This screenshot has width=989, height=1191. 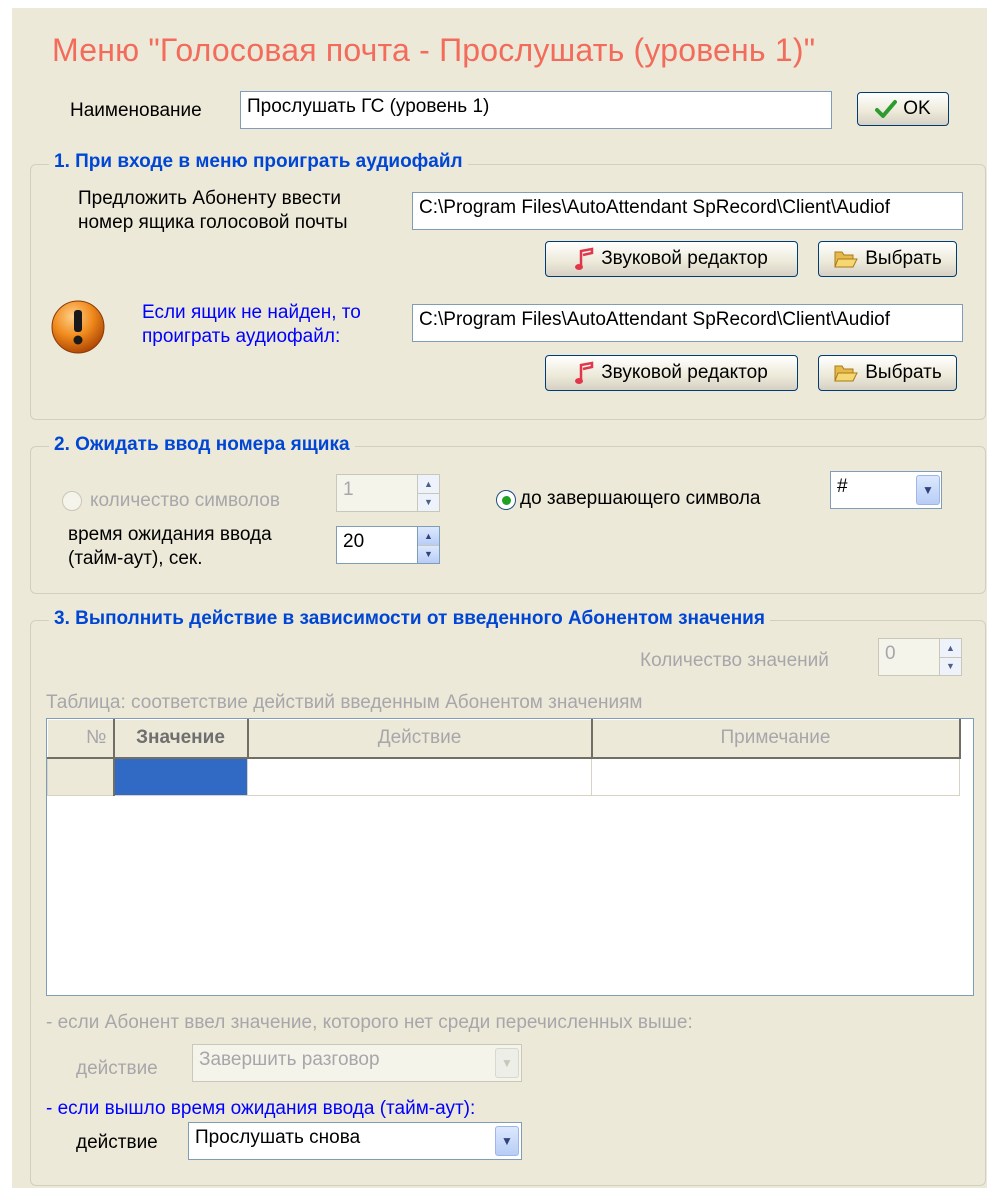 What do you see at coordinates (377, 545) in the screenshot?
I see `timeout-input: 20` at bounding box center [377, 545].